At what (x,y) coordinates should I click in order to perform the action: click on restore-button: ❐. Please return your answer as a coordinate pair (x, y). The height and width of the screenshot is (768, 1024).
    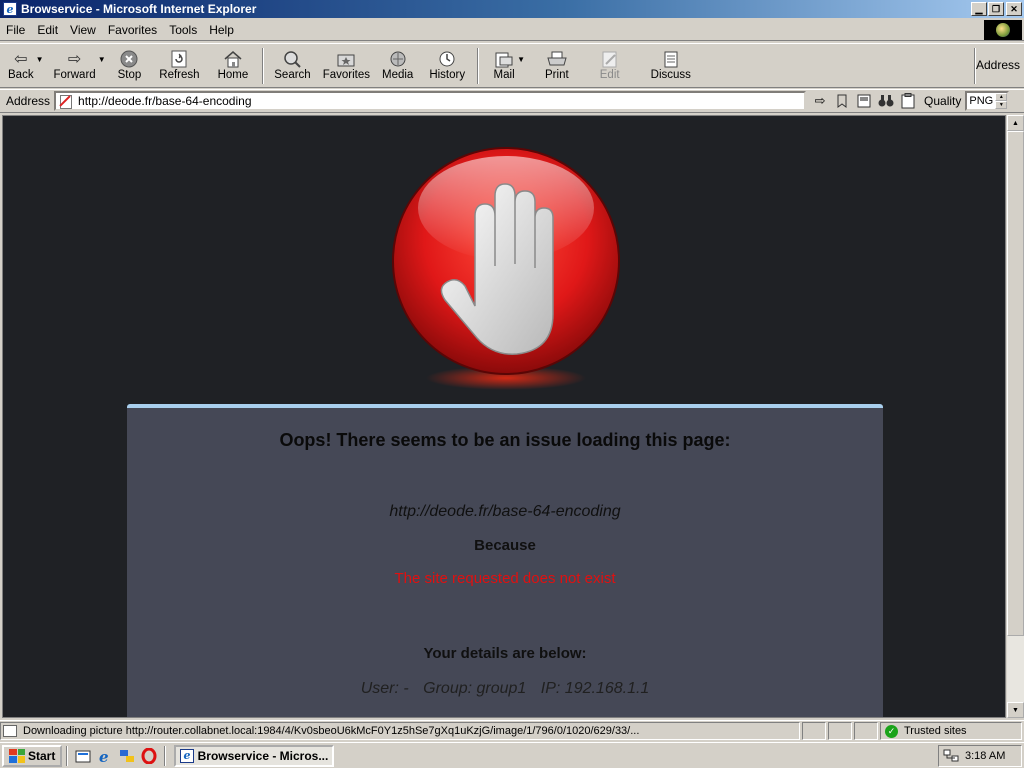
    Looking at the image, I should click on (996, 9).